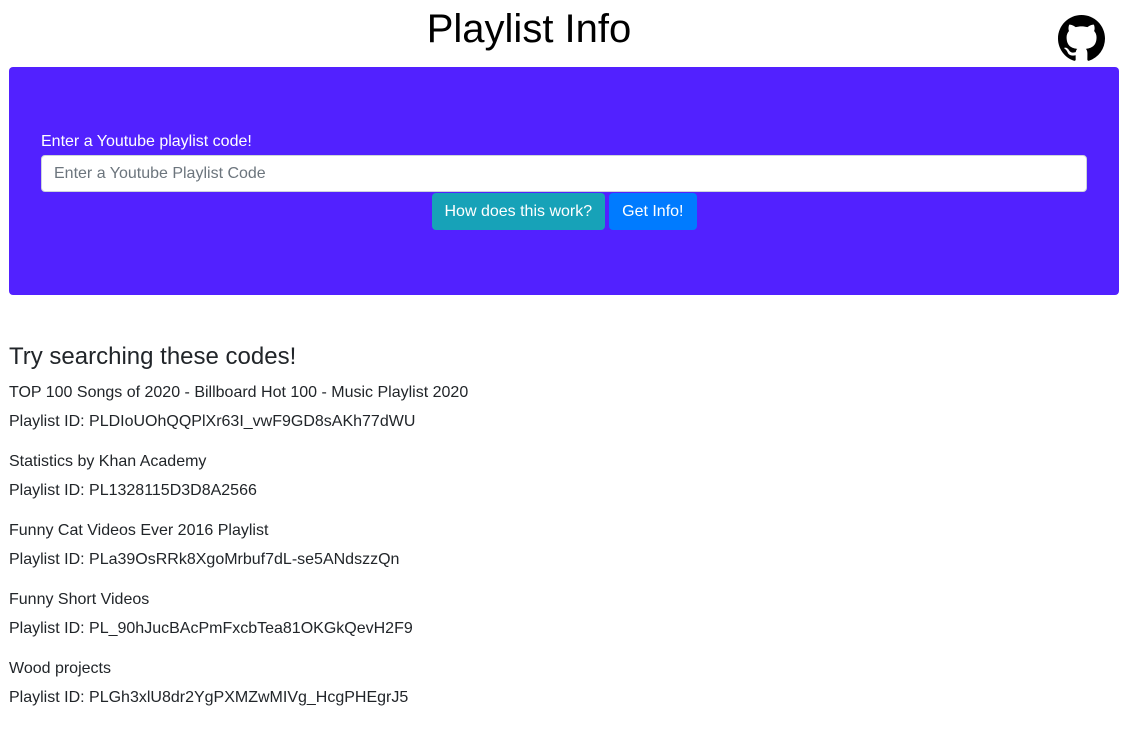 The image size is (1129, 749). Describe the element at coordinates (564, 173) in the screenshot. I see `playlist-code-input` at that location.